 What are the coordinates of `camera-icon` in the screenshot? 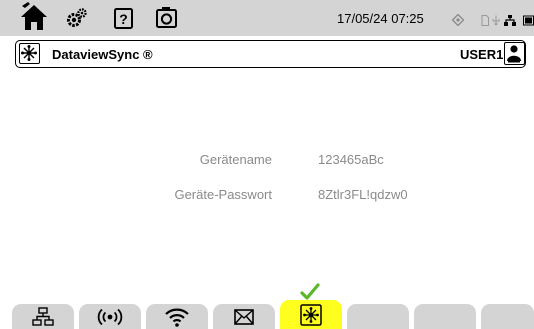 It's located at (167, 18).